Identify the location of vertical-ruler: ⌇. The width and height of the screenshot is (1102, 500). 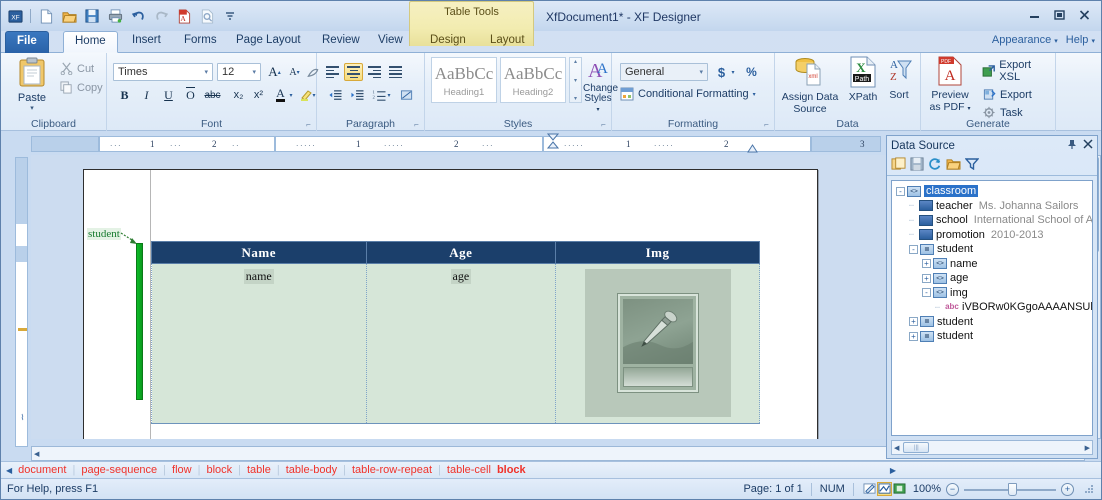
(21, 302).